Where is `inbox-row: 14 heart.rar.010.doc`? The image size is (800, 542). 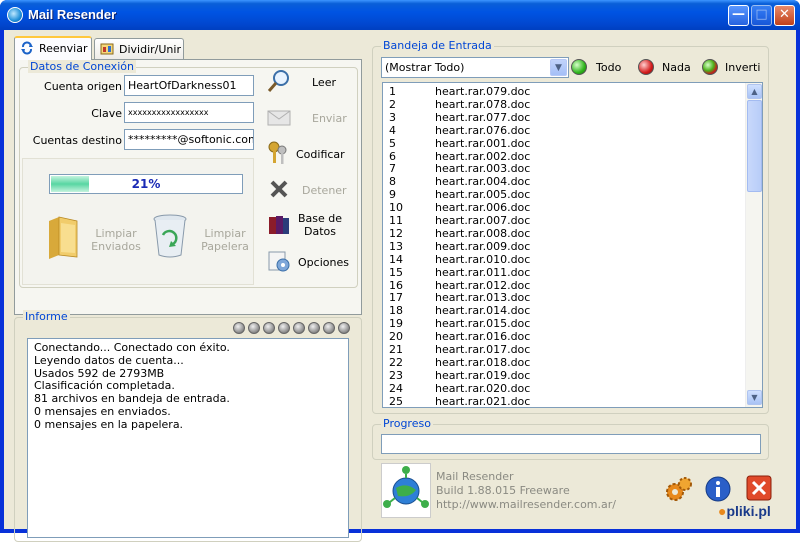
inbox-row: 14 heart.rar.010.doc is located at coordinates (563, 259).